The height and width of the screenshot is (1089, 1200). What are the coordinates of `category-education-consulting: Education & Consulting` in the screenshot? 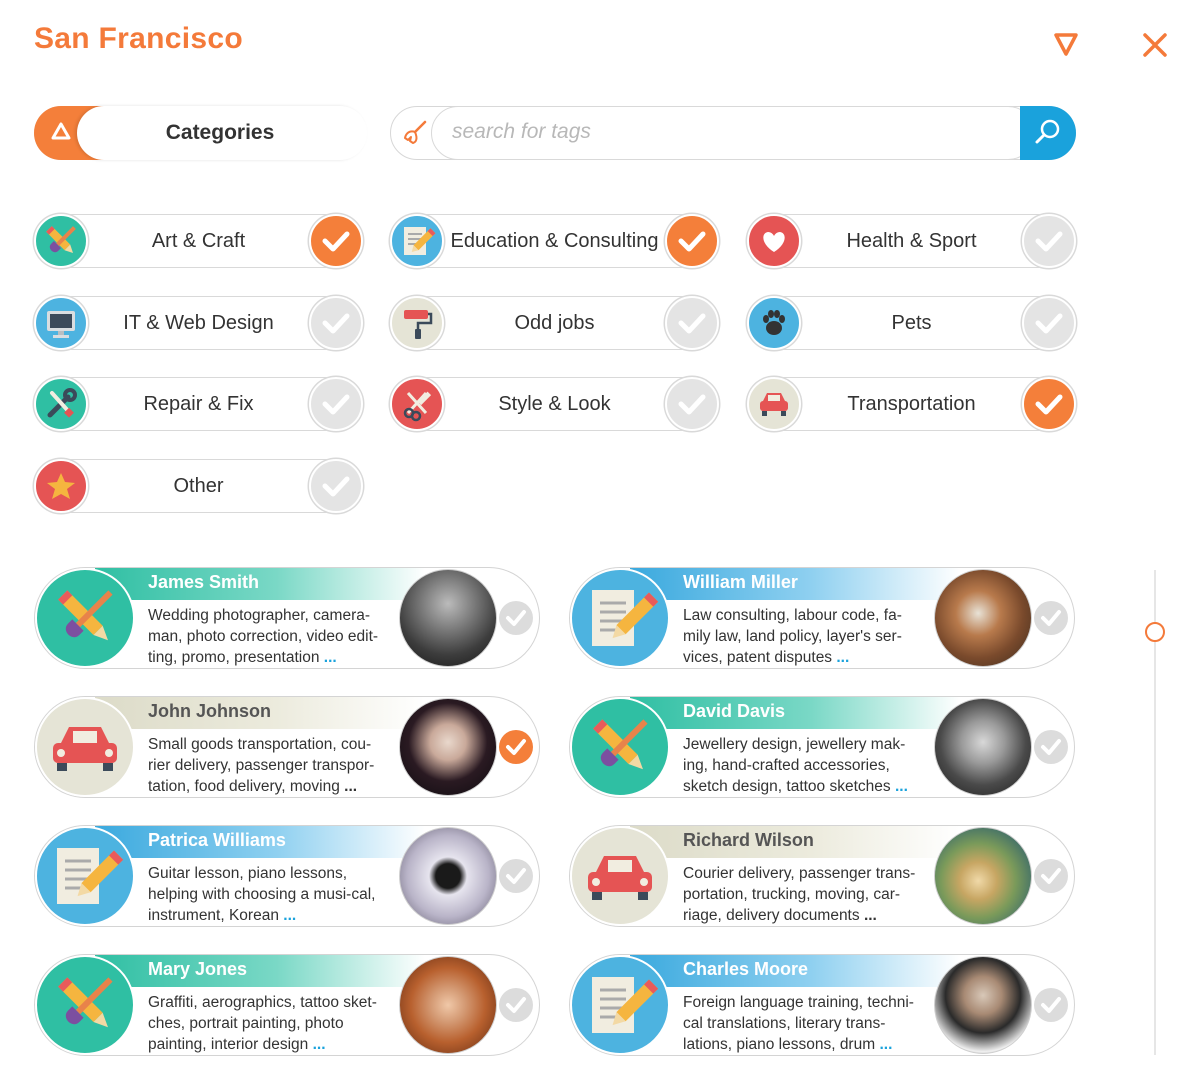 It's located at (554, 241).